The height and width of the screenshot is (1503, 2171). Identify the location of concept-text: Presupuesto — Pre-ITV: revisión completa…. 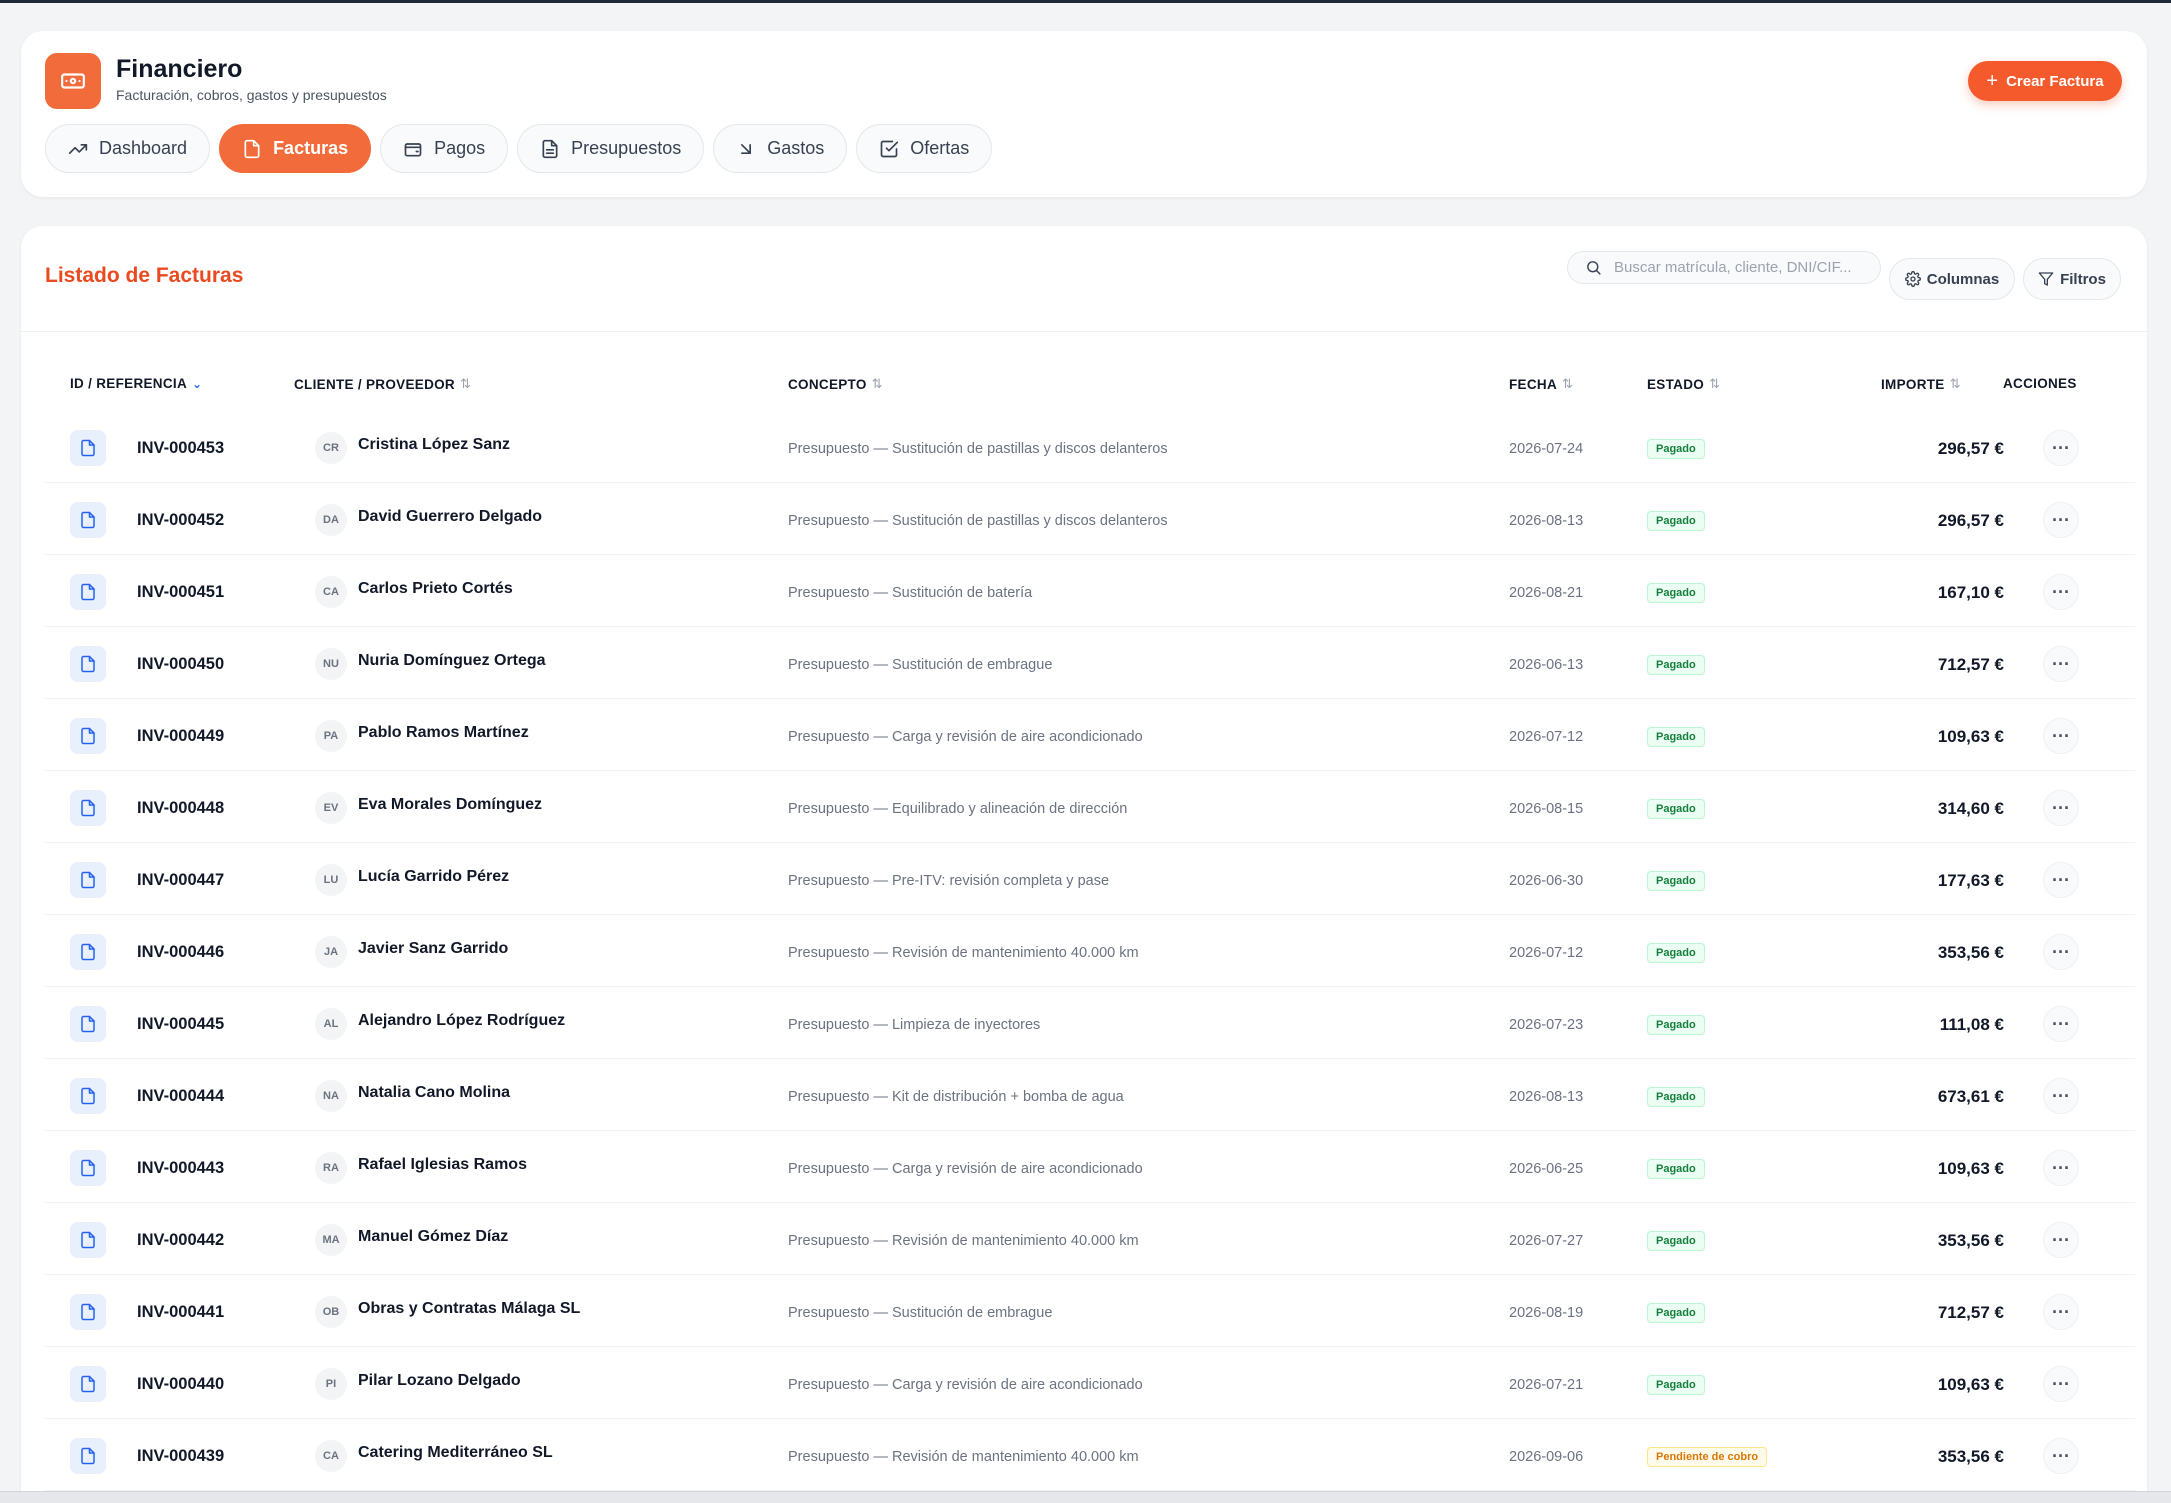
(949, 881).